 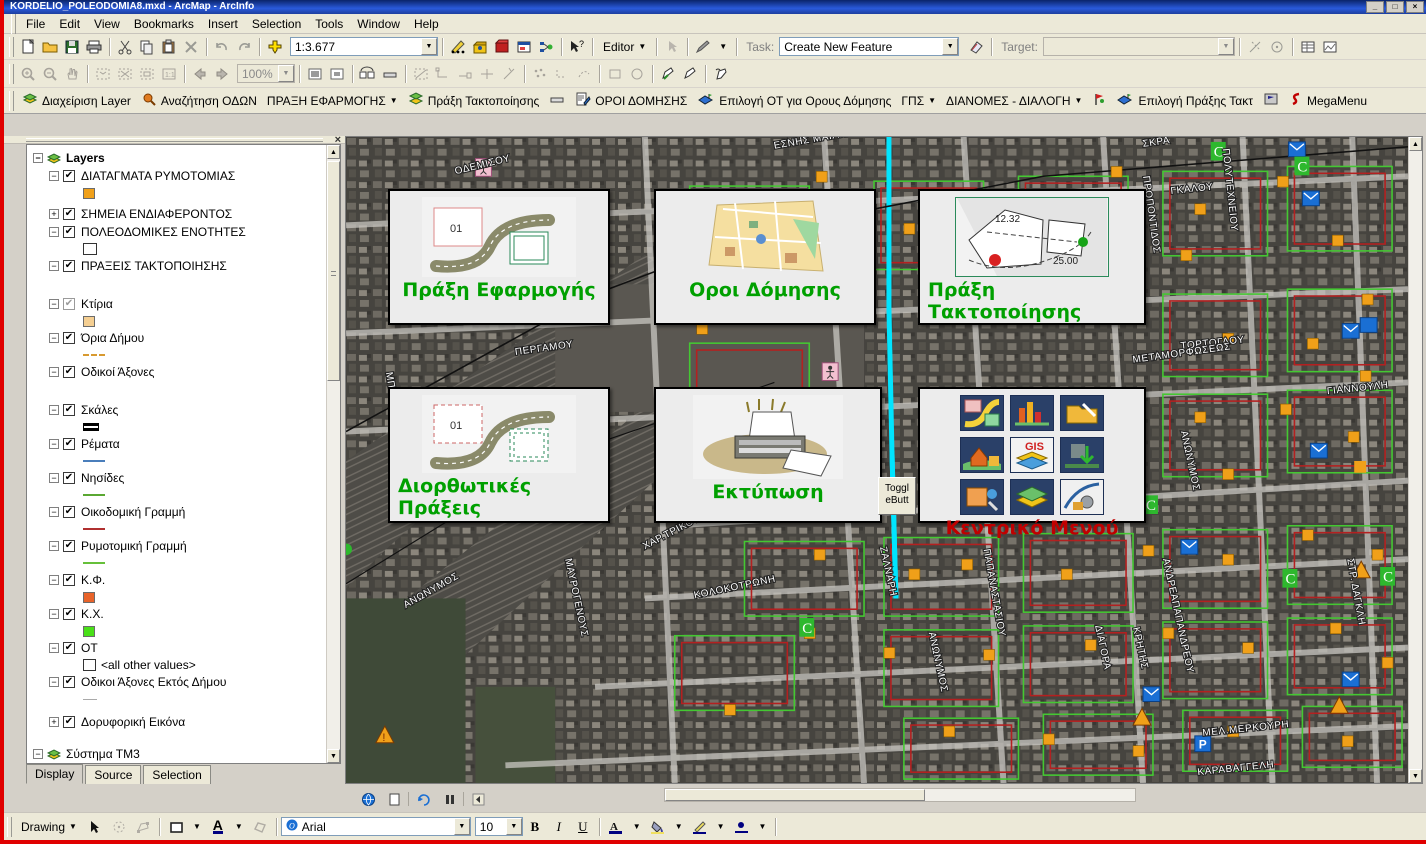 I want to click on trace-polygon-icon, so click(x=562, y=74).